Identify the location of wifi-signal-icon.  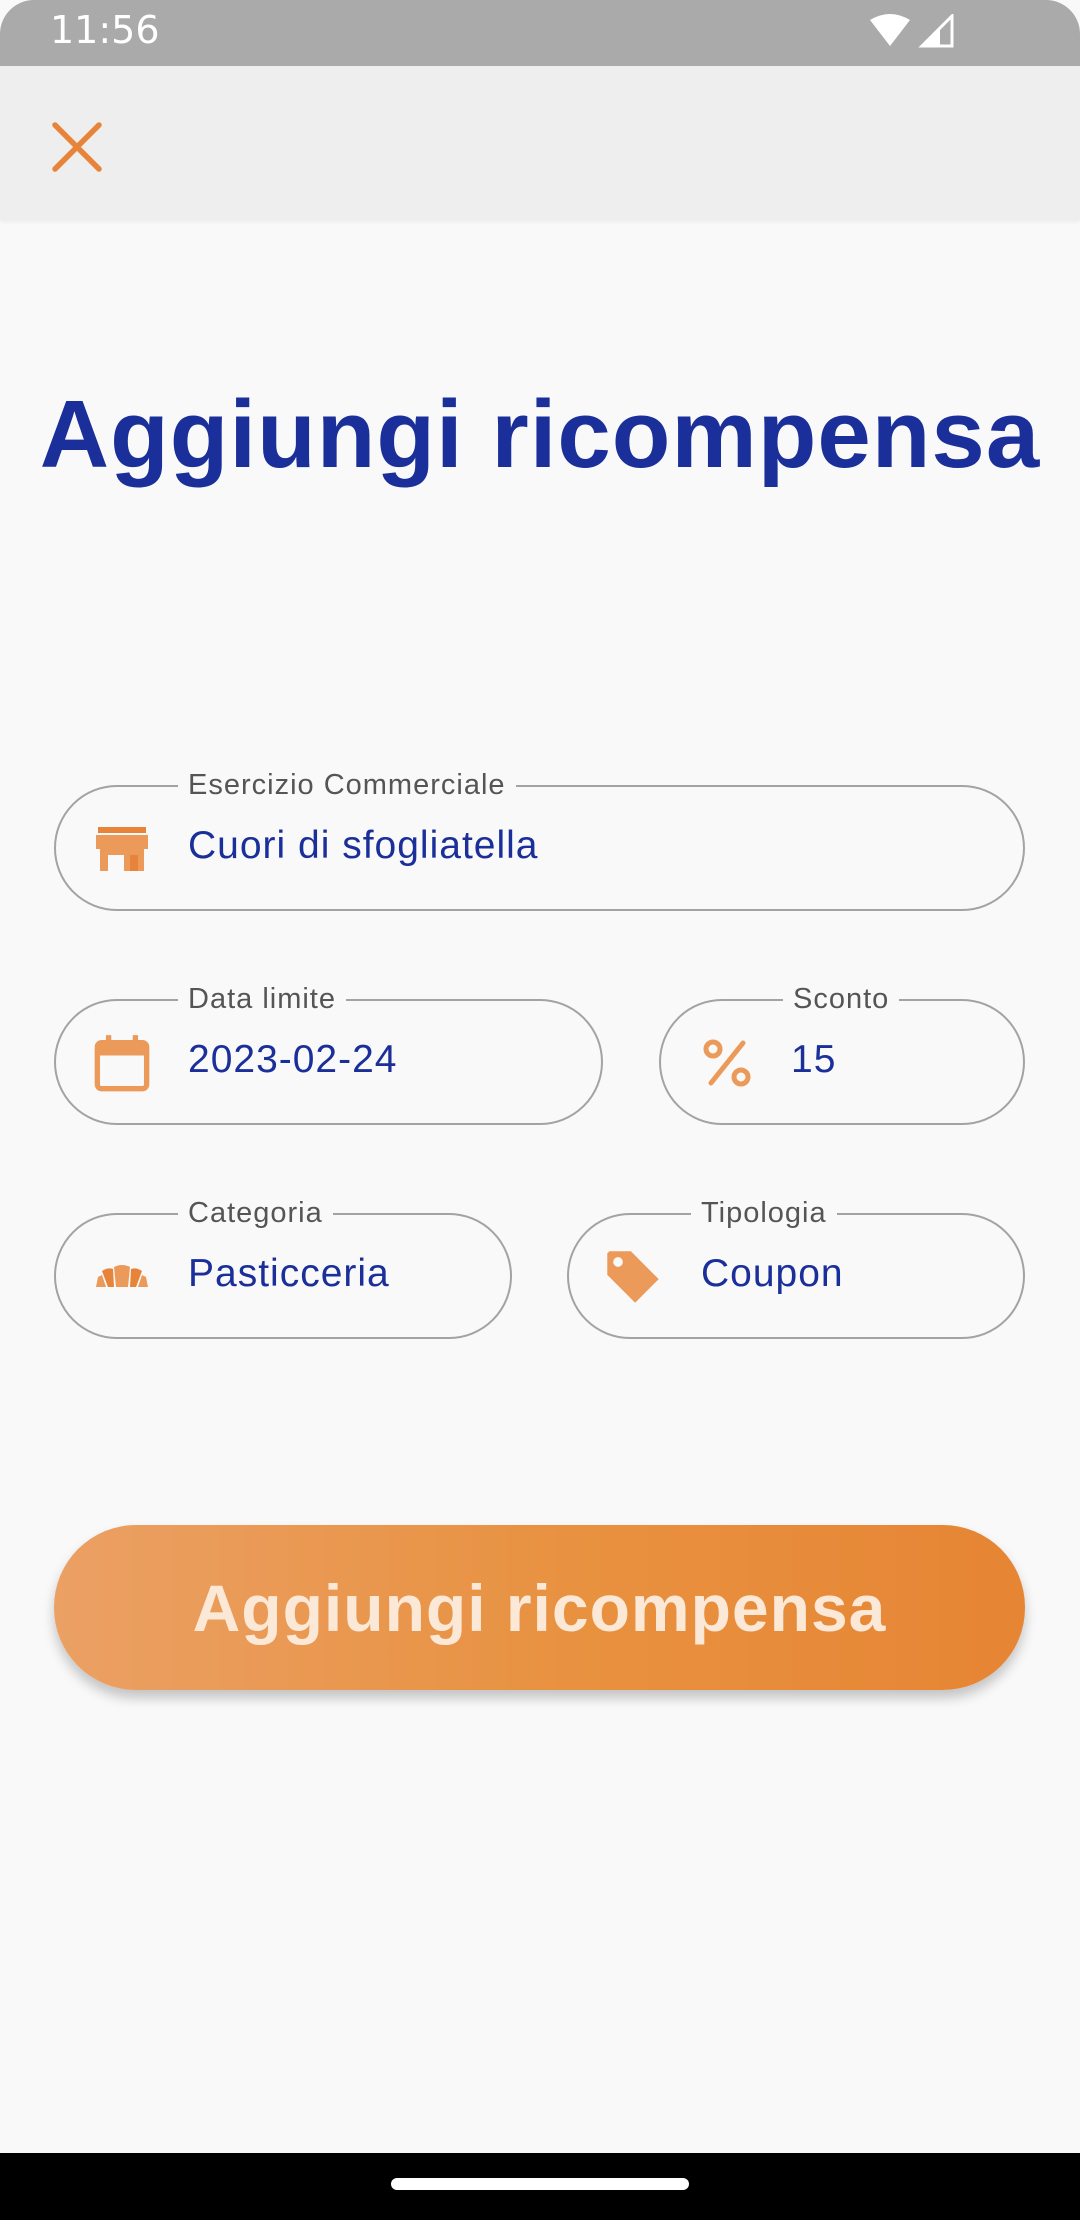
(912, 30).